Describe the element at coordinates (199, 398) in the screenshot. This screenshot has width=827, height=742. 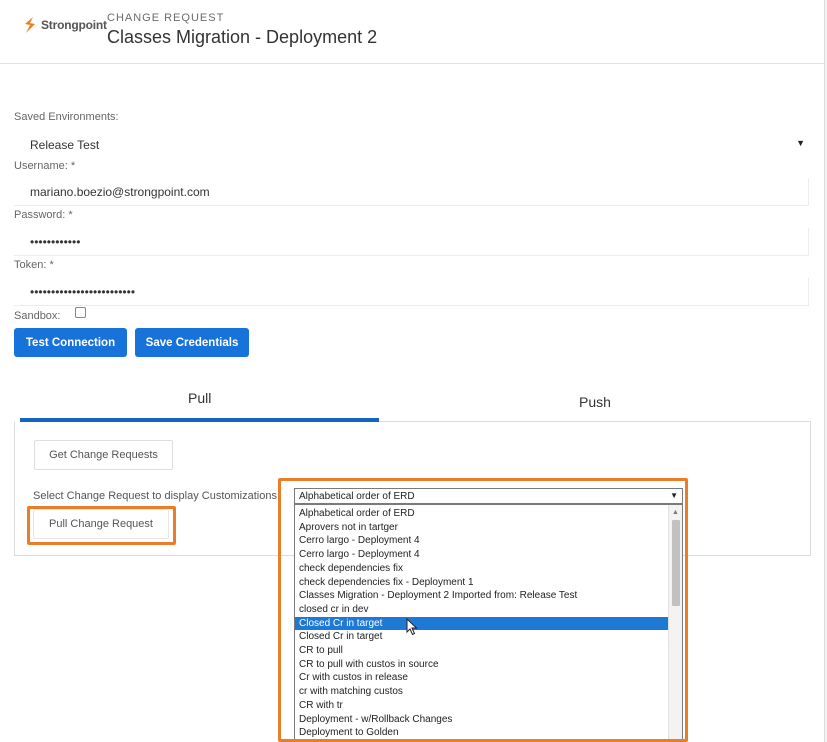
I see `tab-pull: Pull` at that location.